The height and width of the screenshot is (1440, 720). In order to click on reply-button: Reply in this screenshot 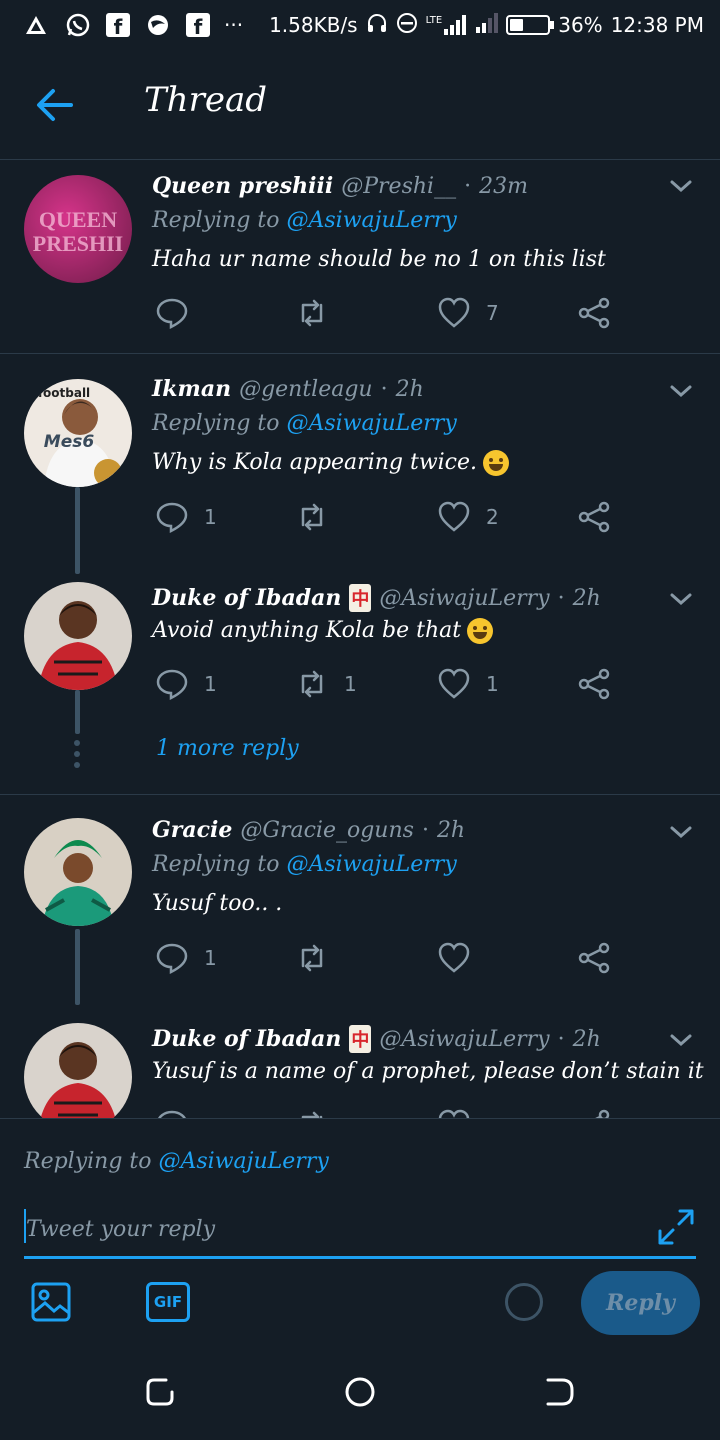, I will do `click(640, 1303)`.